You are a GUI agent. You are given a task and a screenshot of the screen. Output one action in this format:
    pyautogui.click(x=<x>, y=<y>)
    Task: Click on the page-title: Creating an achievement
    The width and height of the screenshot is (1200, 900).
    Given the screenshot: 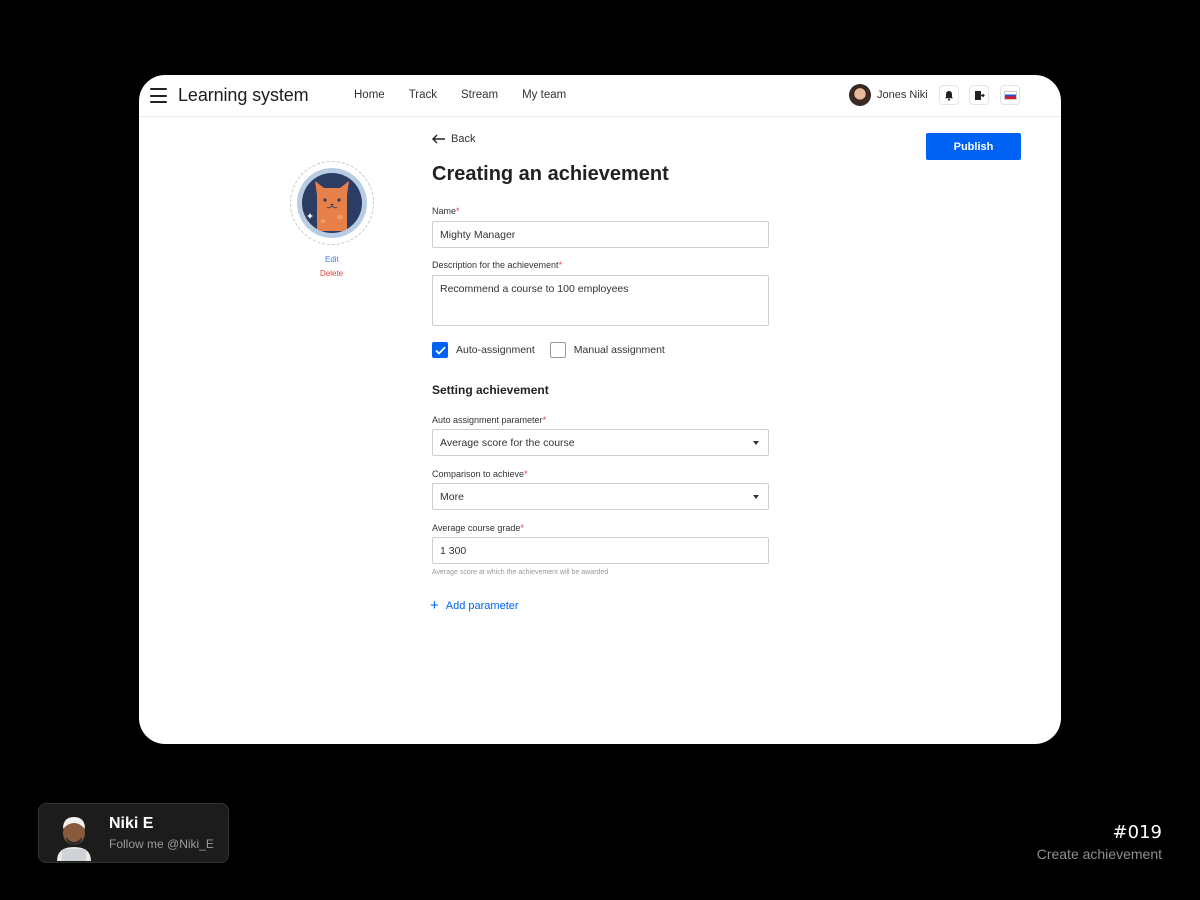 What is the action you would take?
    pyautogui.click(x=550, y=174)
    